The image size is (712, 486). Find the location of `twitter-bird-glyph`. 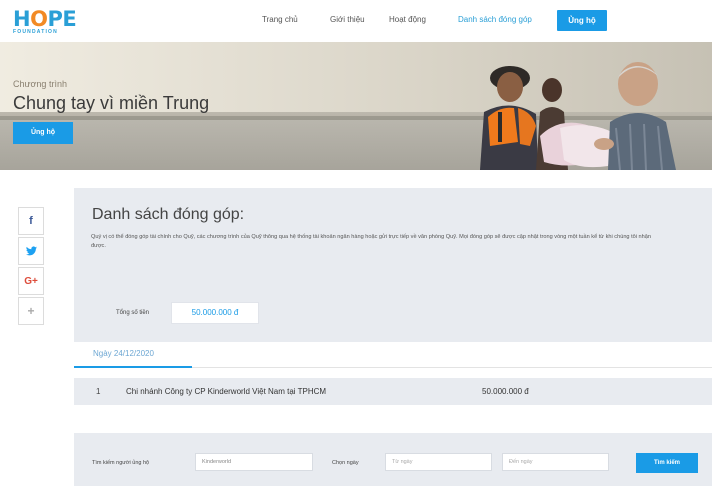

twitter-bird-glyph is located at coordinates (31, 251).